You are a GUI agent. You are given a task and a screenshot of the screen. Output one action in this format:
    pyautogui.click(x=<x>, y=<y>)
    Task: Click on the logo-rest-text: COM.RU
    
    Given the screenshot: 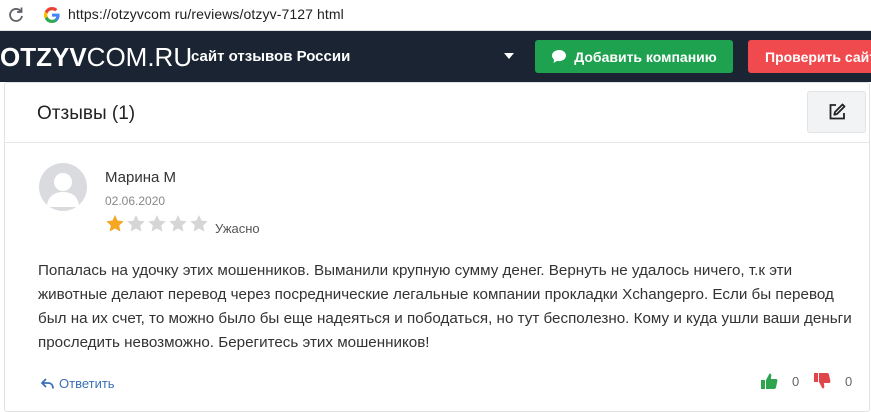 What is the action you would take?
    pyautogui.click(x=139, y=57)
    